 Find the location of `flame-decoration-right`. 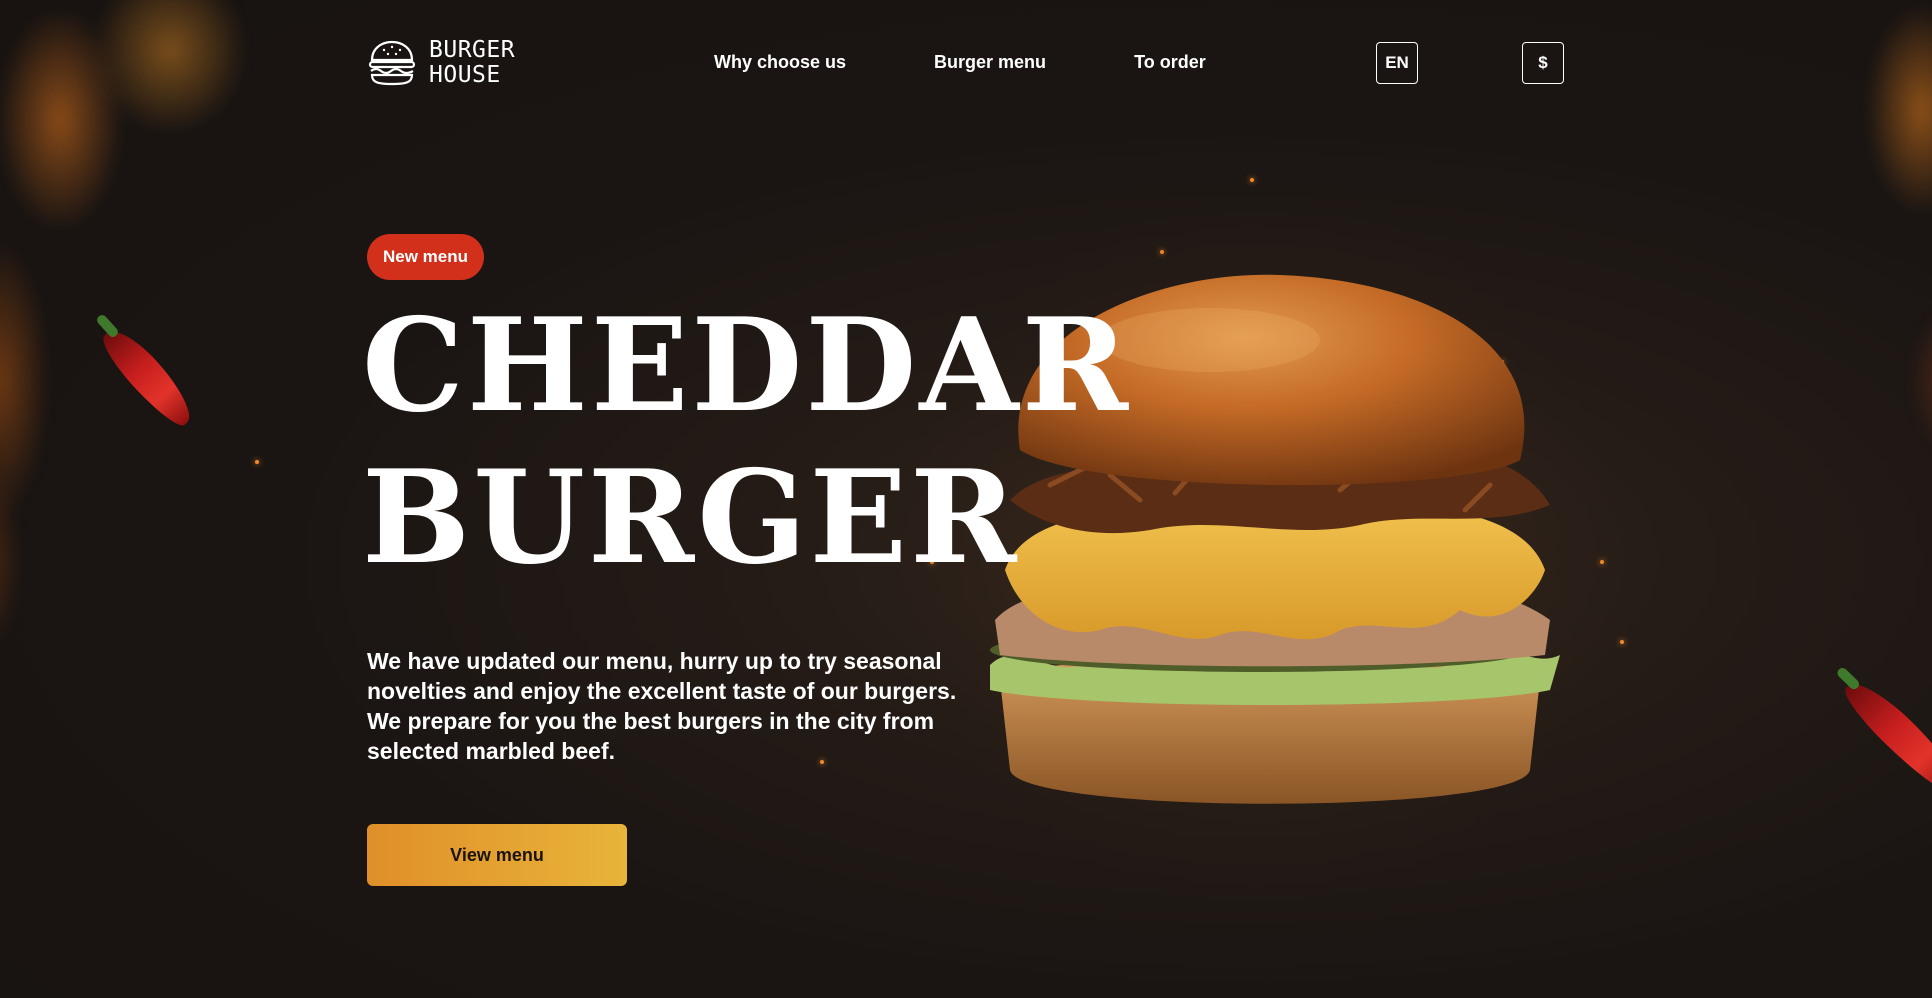

flame-decoration-right is located at coordinates (1832, 240).